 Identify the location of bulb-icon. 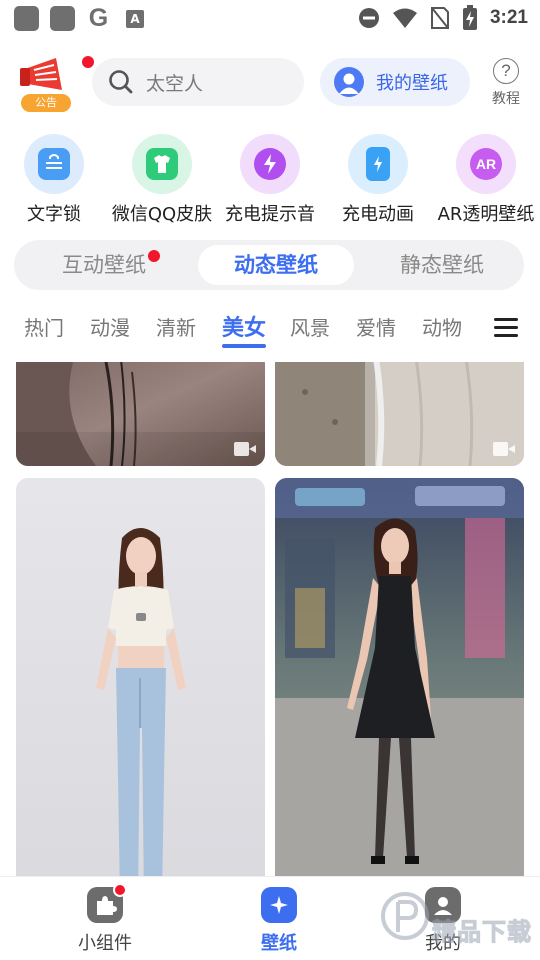
(270, 164).